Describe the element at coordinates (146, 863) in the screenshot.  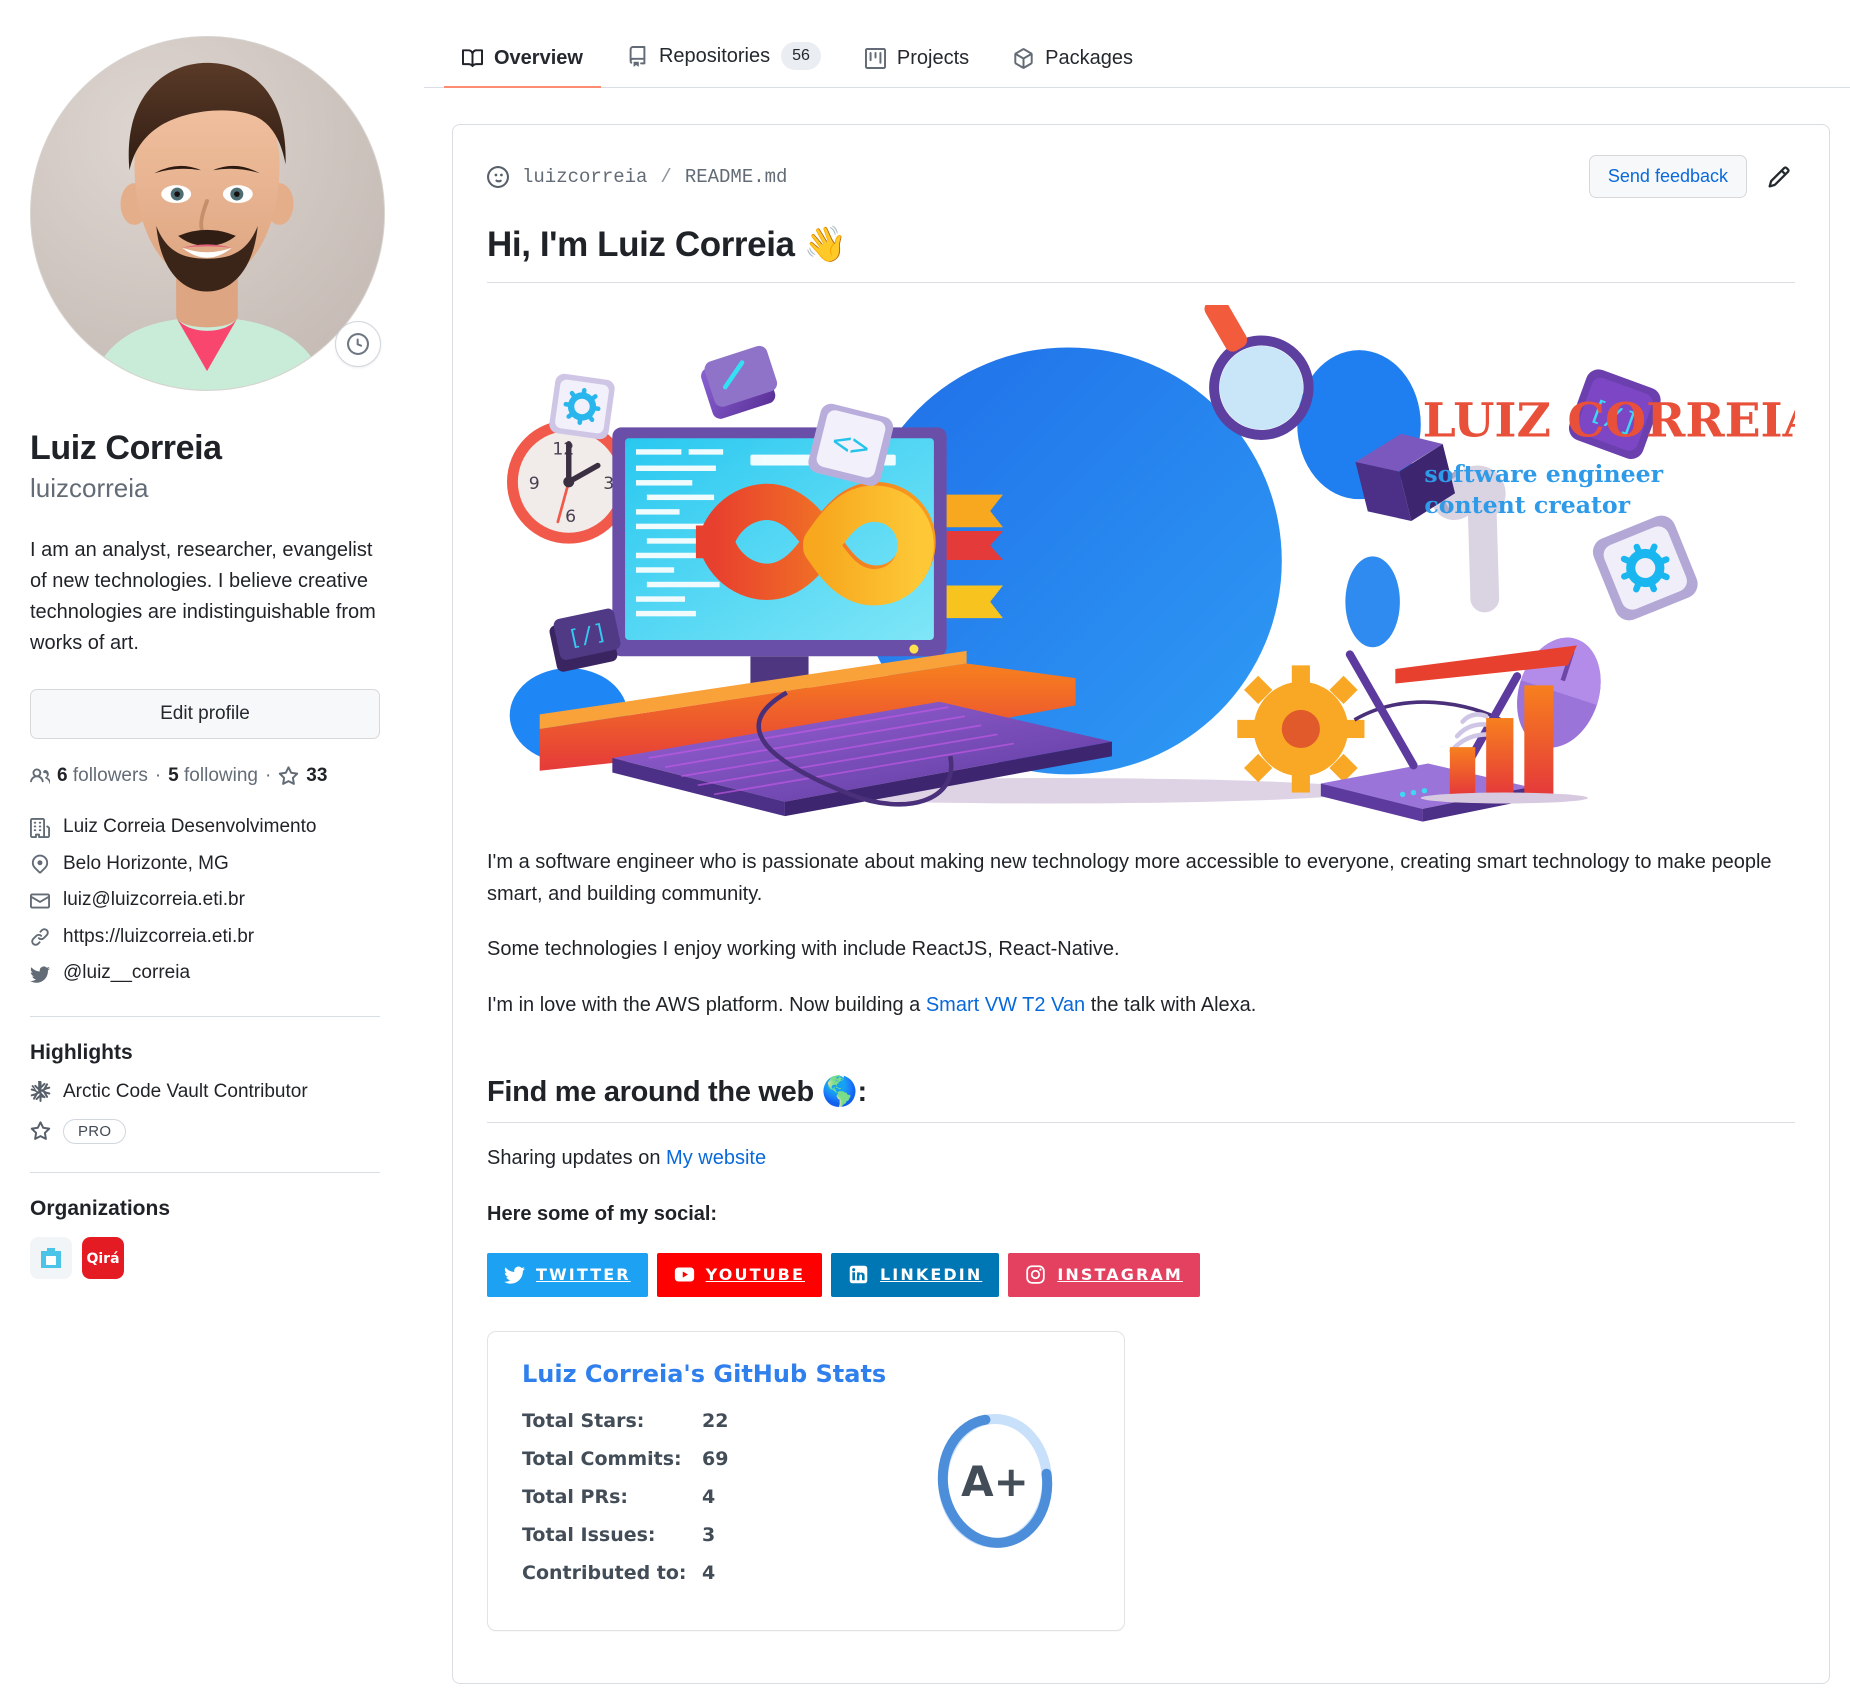
I see `meta-text-location: Belo Horizonte, MG` at that location.